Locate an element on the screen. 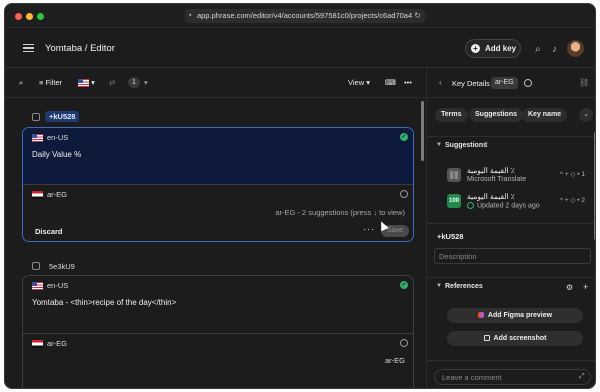 This screenshot has width=600, height=392. locale-selector: ▾ is located at coordinates (86, 83).